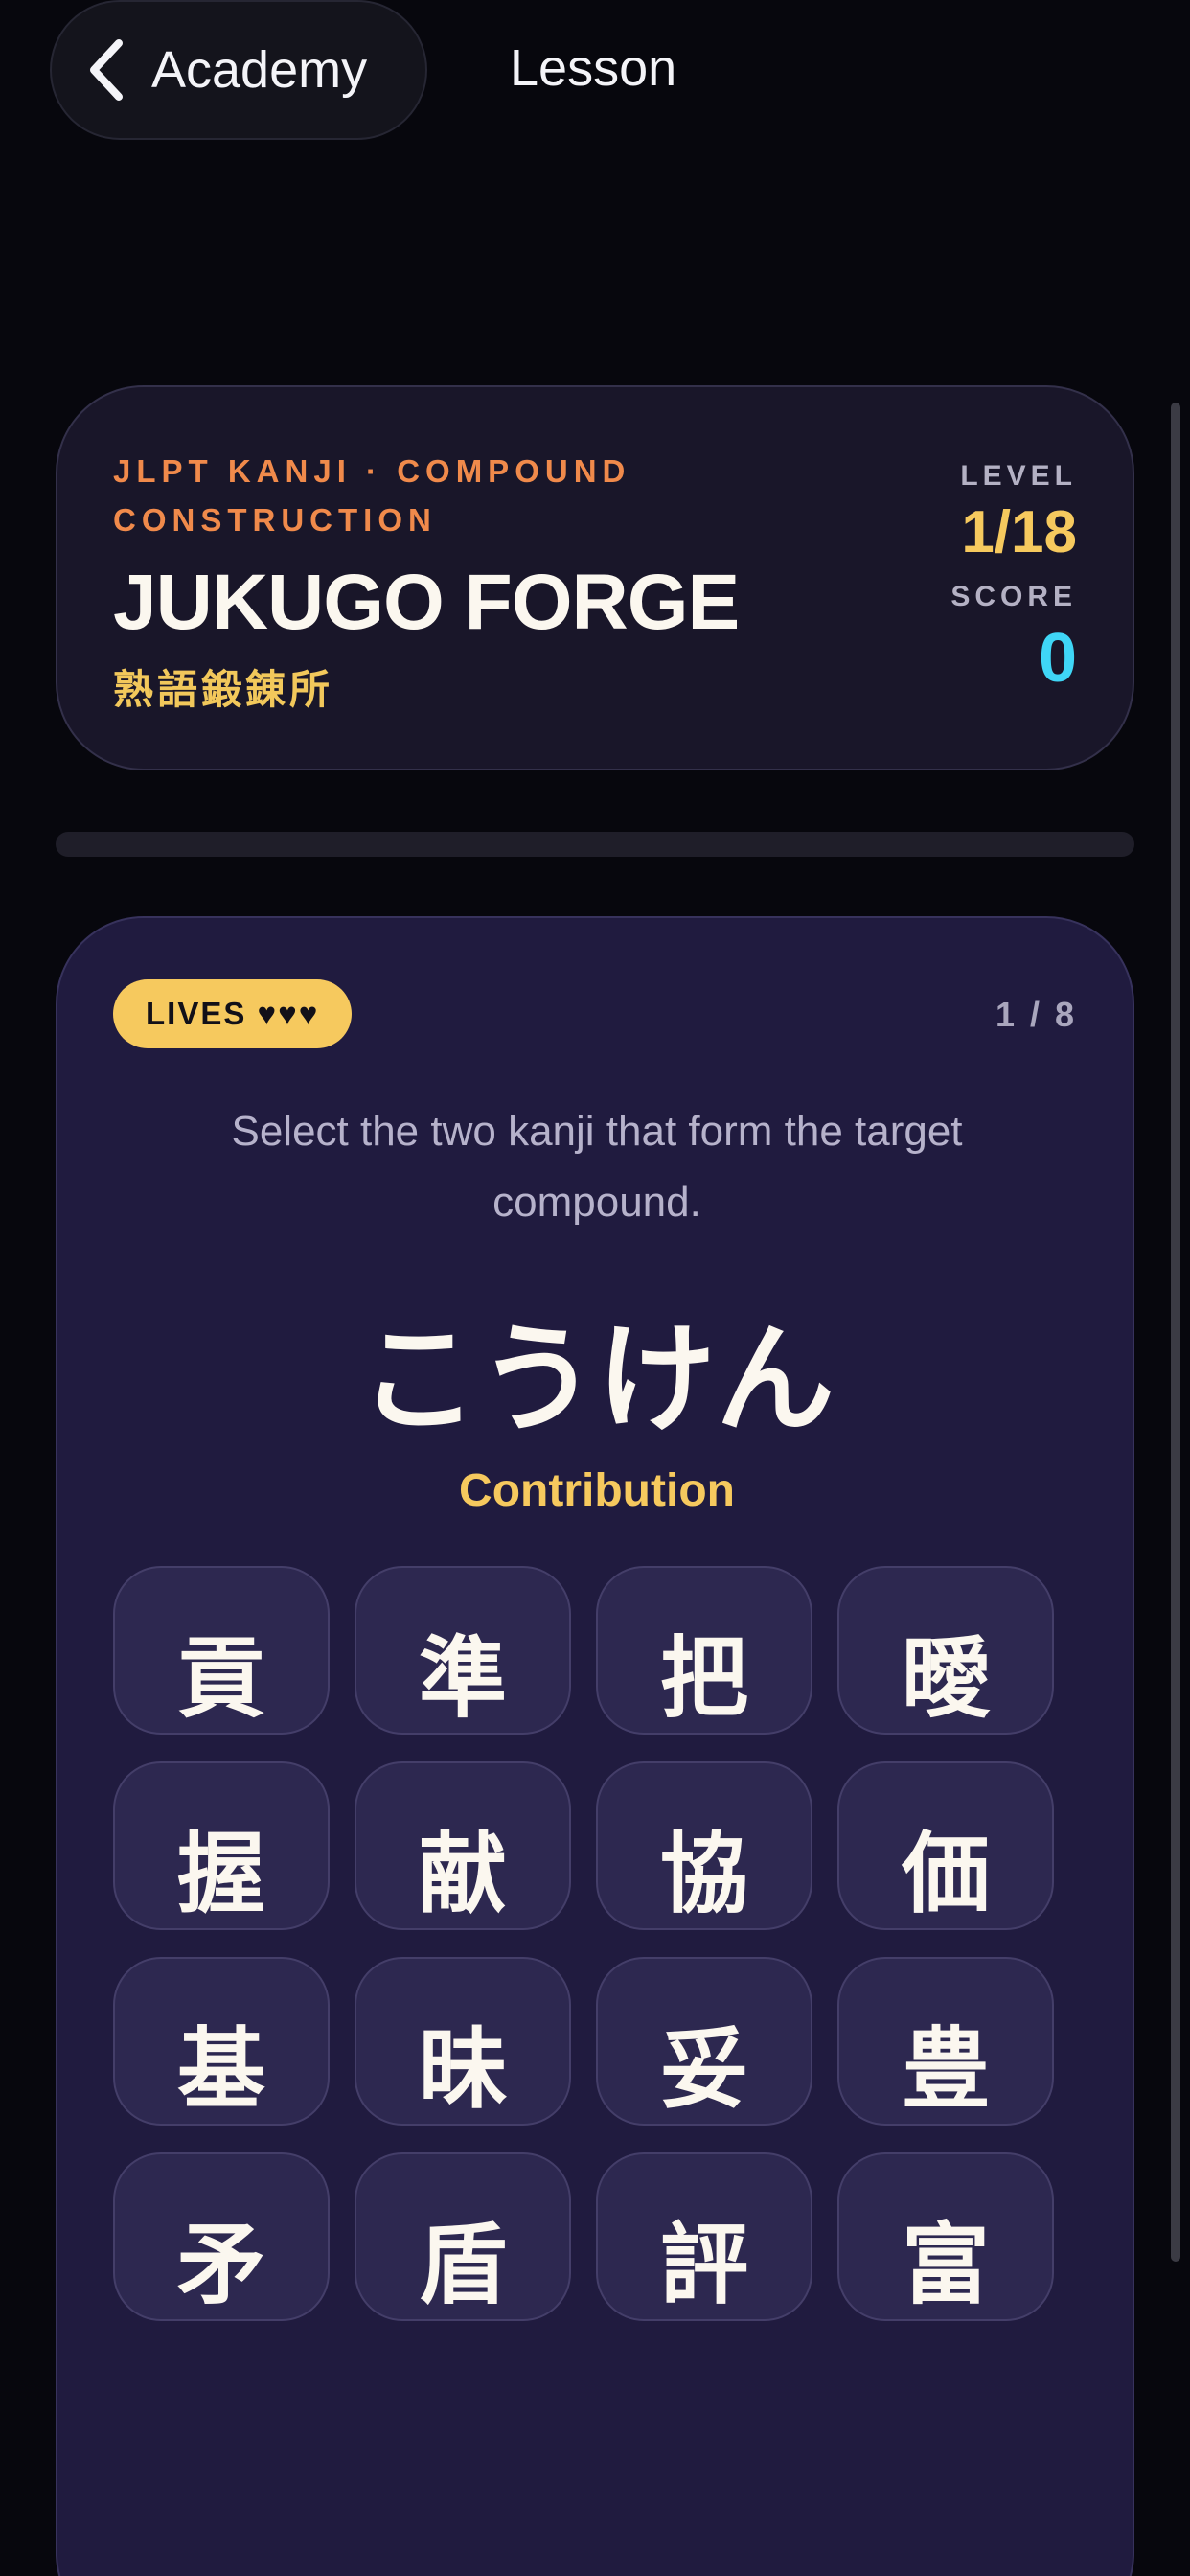  I want to click on kanji-tile: 曖, so click(946, 1650).